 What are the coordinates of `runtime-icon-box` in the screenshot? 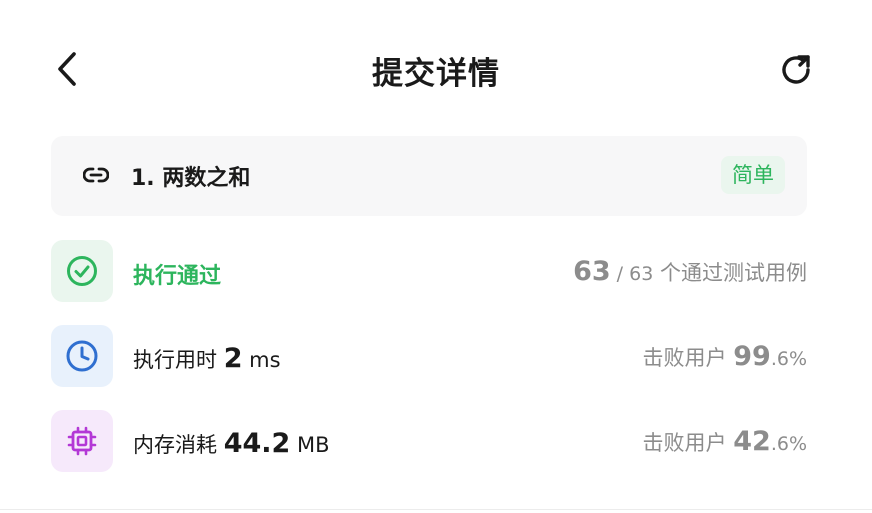 It's located at (82, 356).